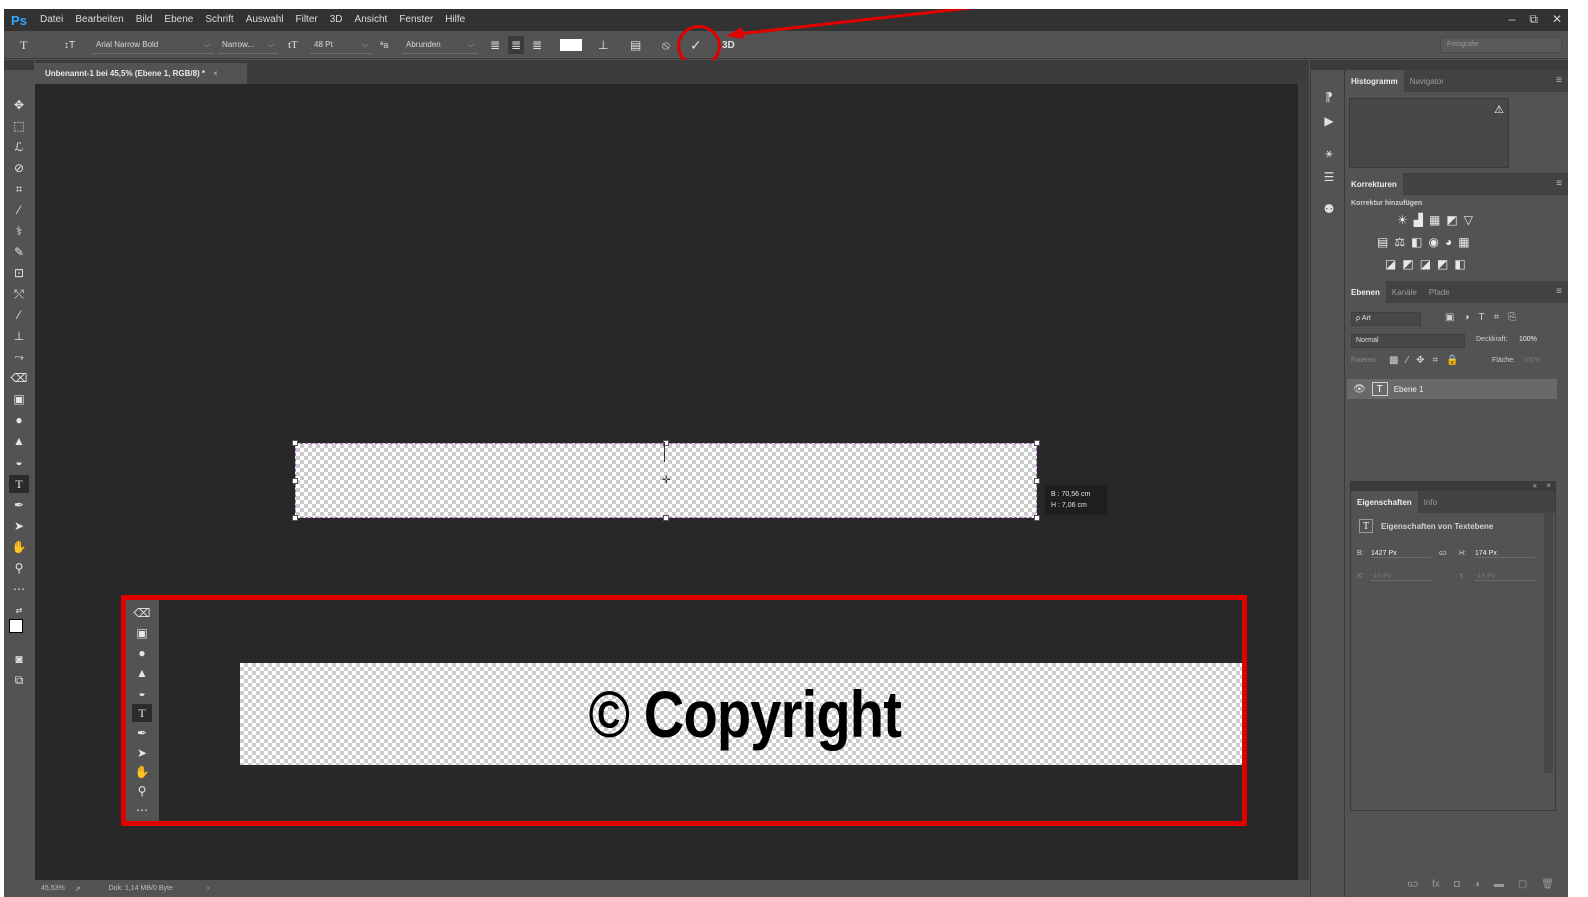 The image size is (1588, 897). What do you see at coordinates (1499, 884) in the screenshot?
I see `new-group-icon: ▬` at bounding box center [1499, 884].